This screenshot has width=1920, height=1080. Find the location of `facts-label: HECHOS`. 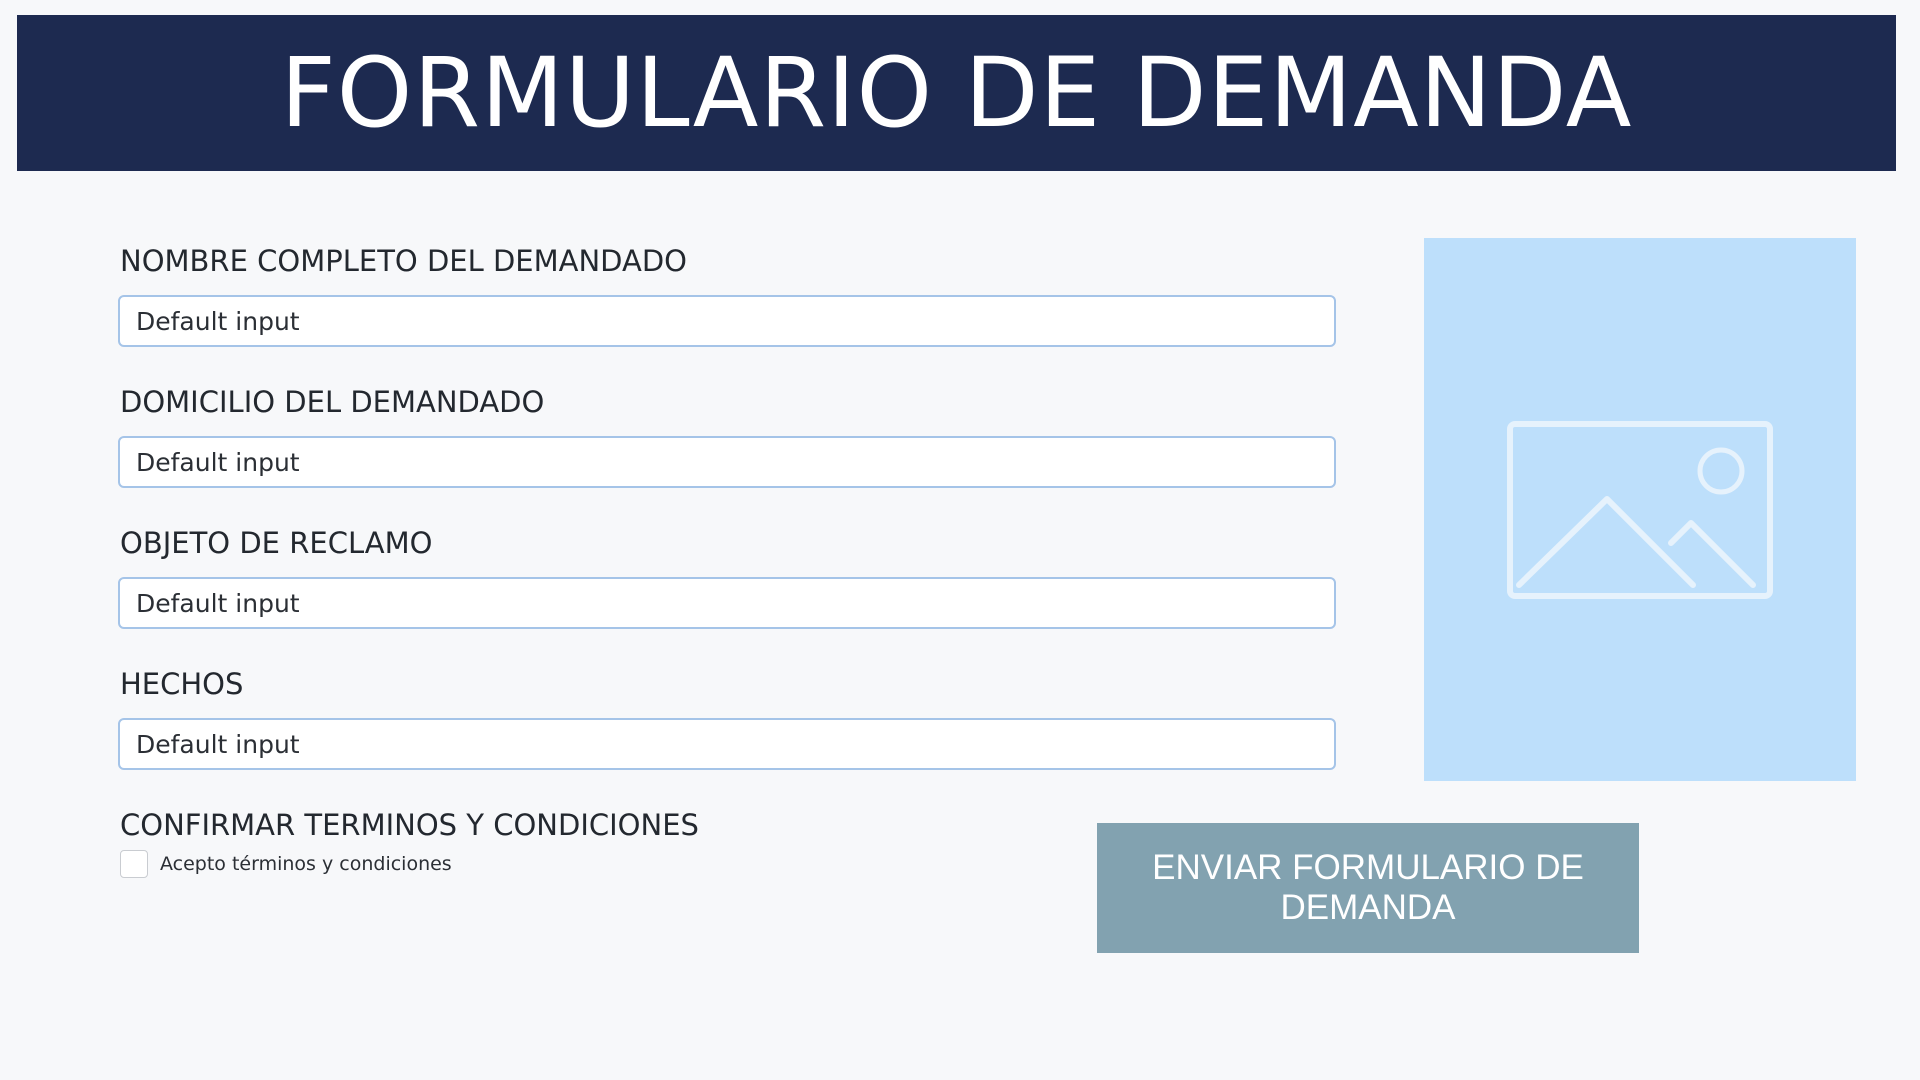

facts-label: HECHOS is located at coordinates (182, 684).